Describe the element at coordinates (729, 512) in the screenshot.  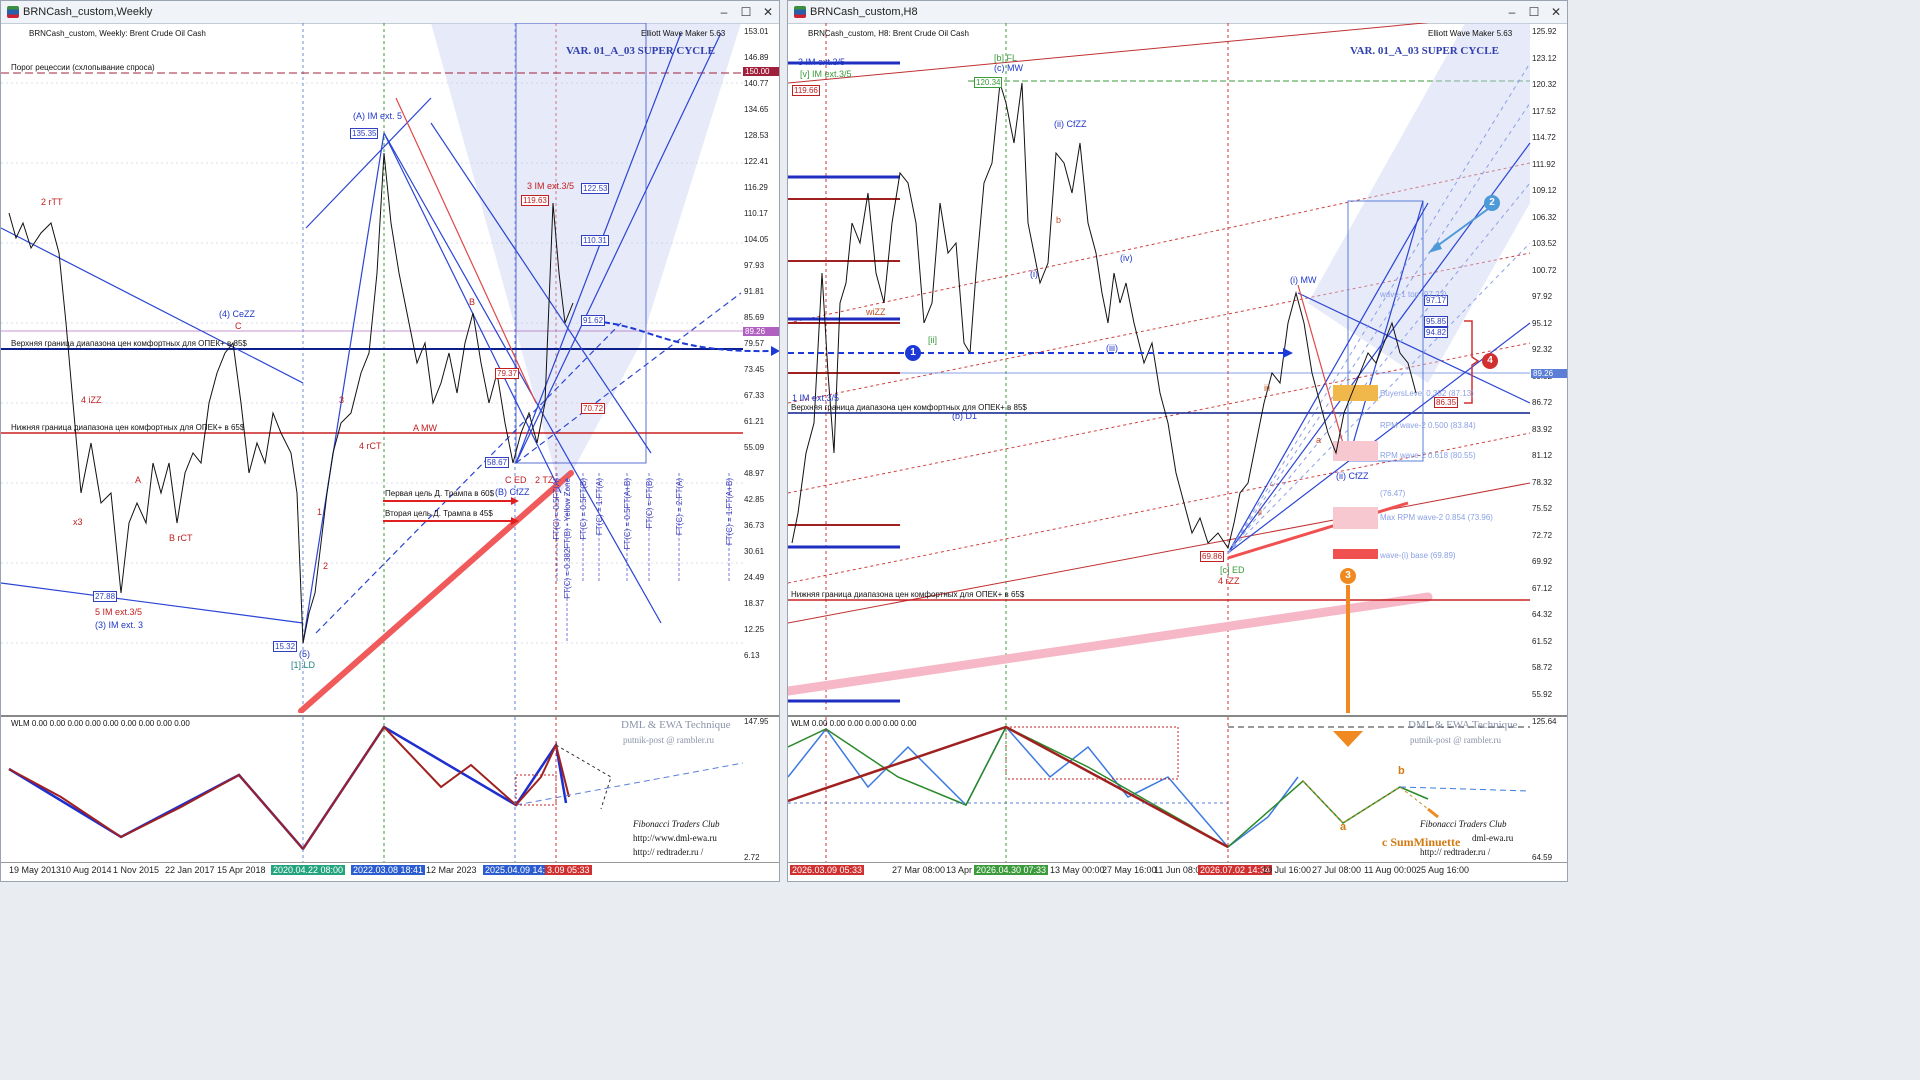
I see `fib-target-label: FT(C) = 1.FT(A+B)` at that location.